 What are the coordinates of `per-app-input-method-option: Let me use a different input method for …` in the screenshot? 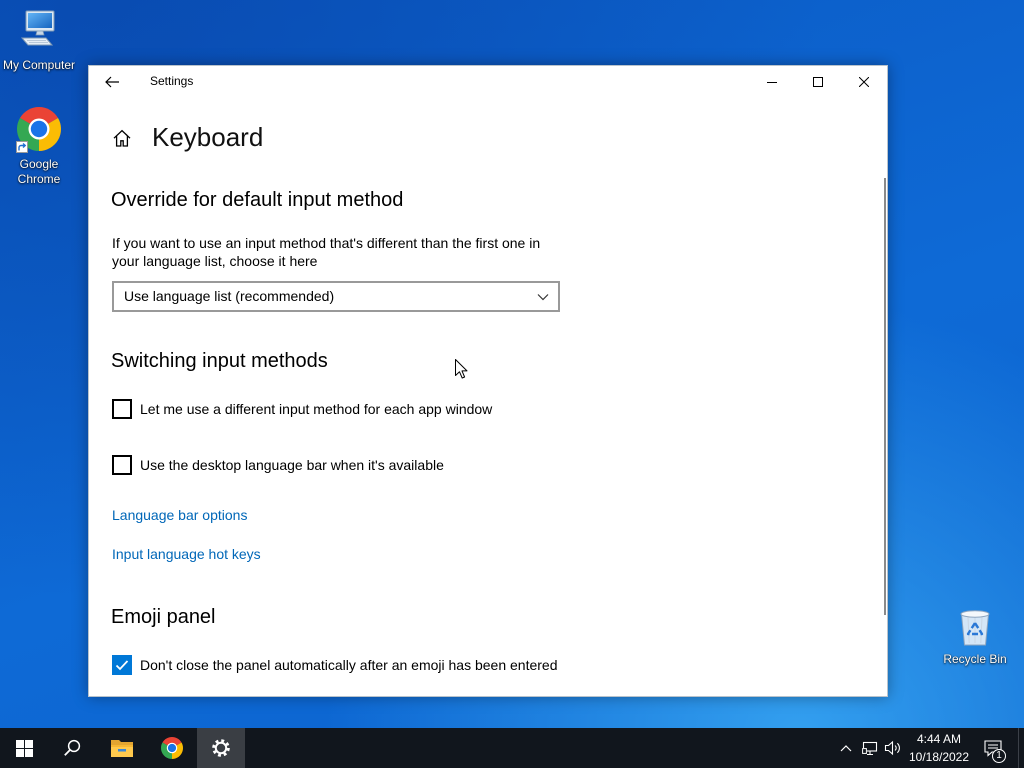 It's located at (302, 409).